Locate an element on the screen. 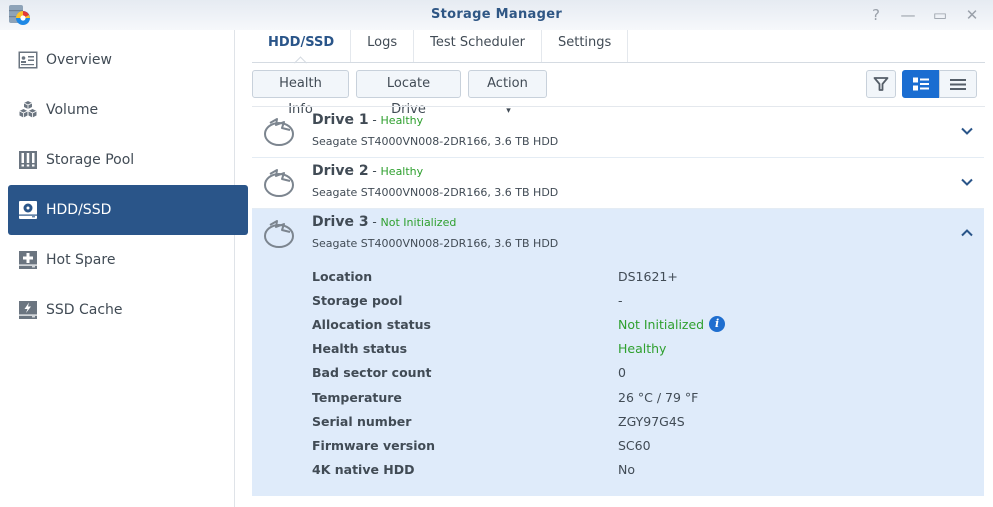  detail-label: Location is located at coordinates (342, 276).